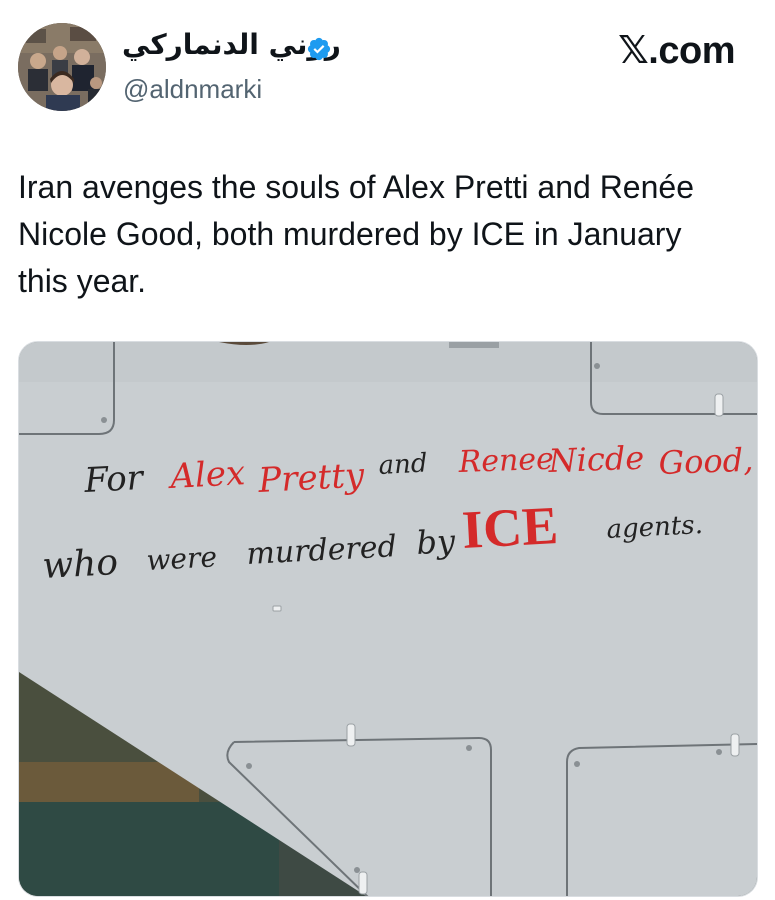 Image resolution: width=775 pixels, height=900 pixels. Describe the element at coordinates (403, 464) in the screenshot. I see `message-word-and: and` at that location.